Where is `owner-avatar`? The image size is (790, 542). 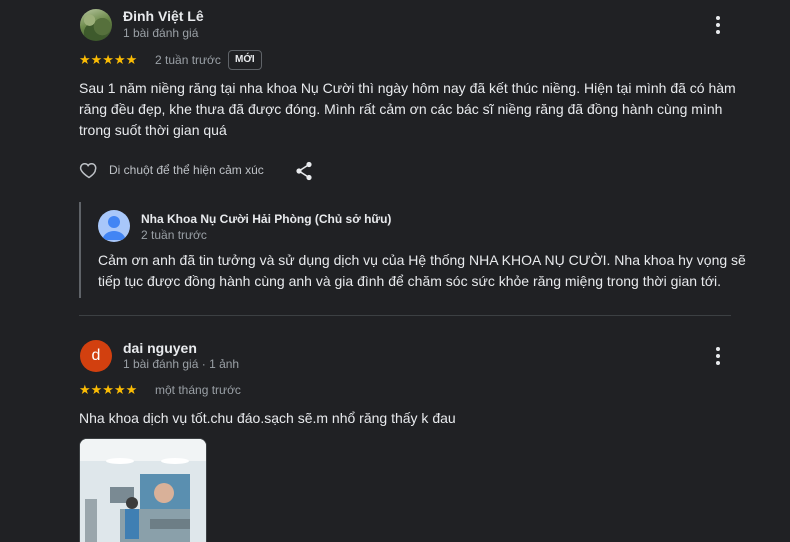
owner-avatar is located at coordinates (114, 226).